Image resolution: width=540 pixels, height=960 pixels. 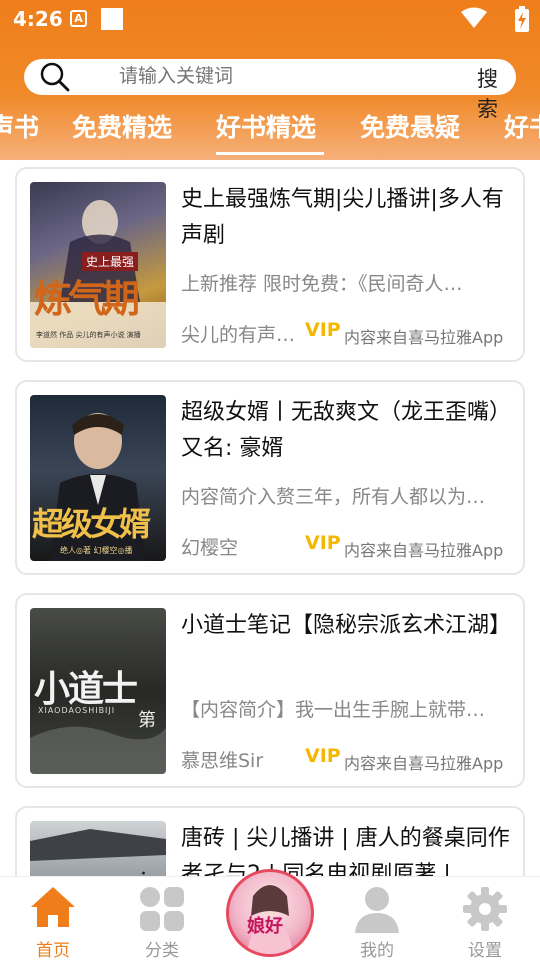 What do you see at coordinates (53, 907) in the screenshot?
I see `home-icon` at bounding box center [53, 907].